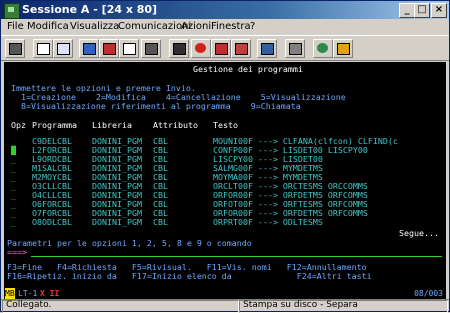 This screenshot has width=450, height=313. Describe the element at coordinates (52, 222) in the screenshot. I see `row-programma: O8ODLCBL` at that location.